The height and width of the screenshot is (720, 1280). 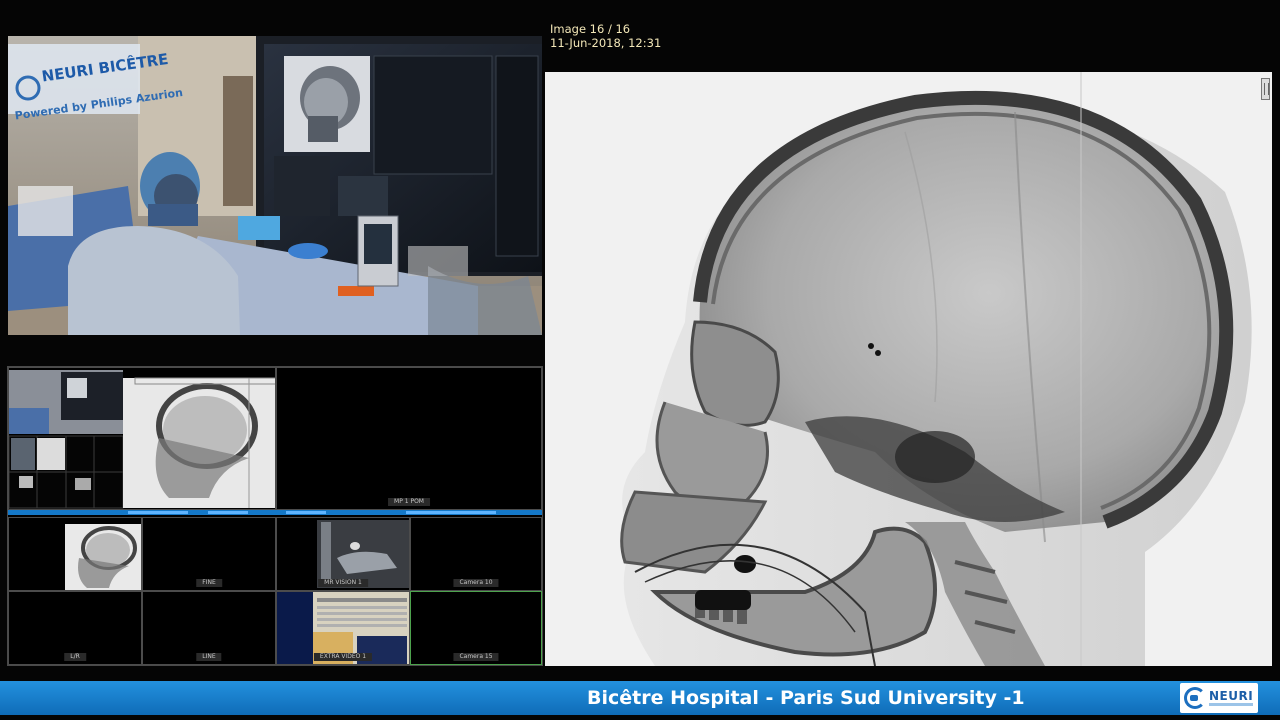 I want to click on skull-thumbnail, so click(x=75, y=554).